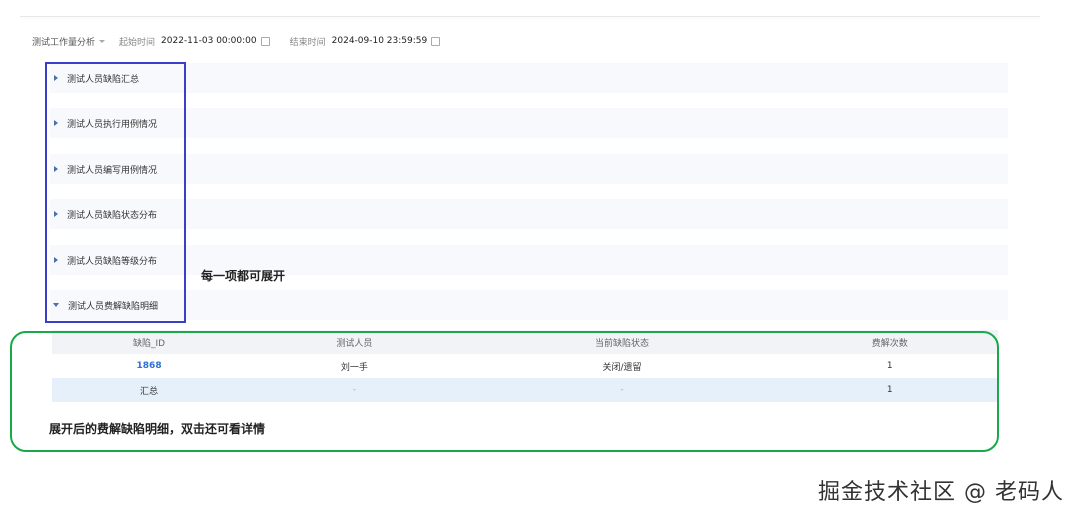 This screenshot has width=1080, height=520. Describe the element at coordinates (137, 42) in the screenshot. I see `start-time-label: 起始时间` at that location.